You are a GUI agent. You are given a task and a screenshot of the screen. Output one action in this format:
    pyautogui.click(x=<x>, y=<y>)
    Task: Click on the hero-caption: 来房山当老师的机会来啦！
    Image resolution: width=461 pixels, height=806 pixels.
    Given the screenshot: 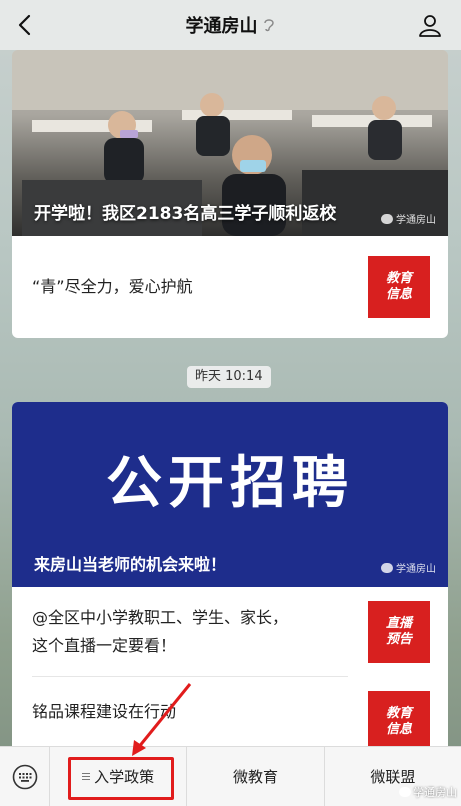 What is the action you would take?
    pyautogui.click(x=130, y=564)
    